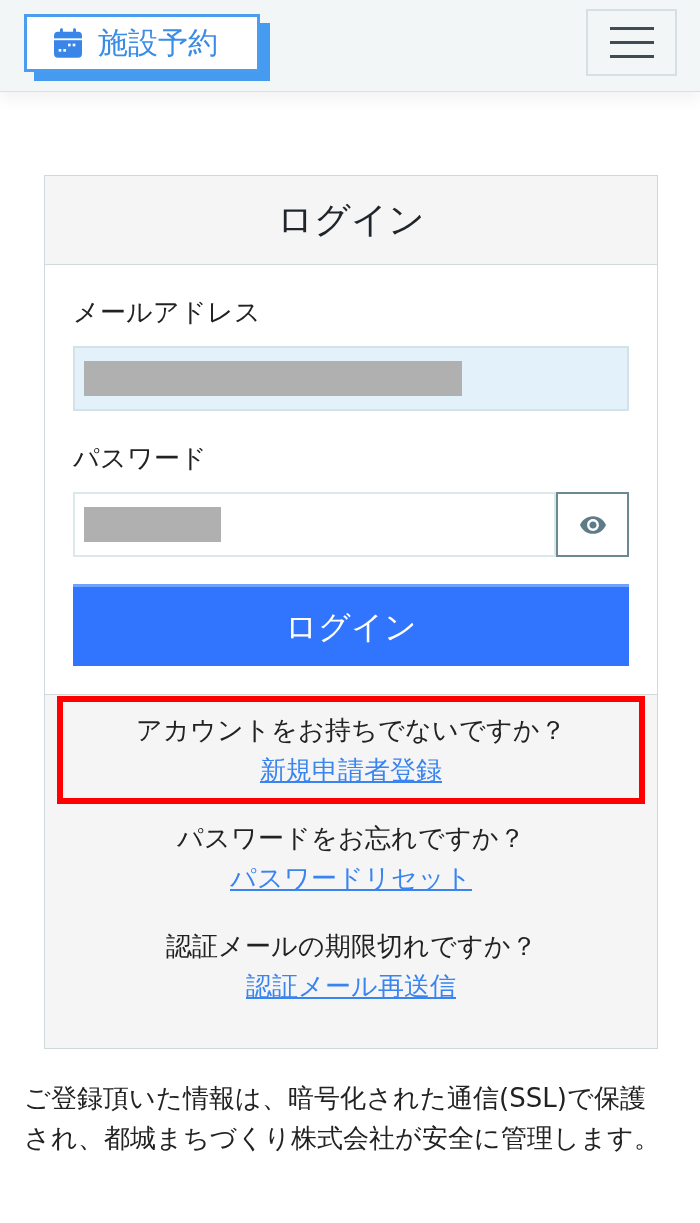  I want to click on password-field, so click(314, 524).